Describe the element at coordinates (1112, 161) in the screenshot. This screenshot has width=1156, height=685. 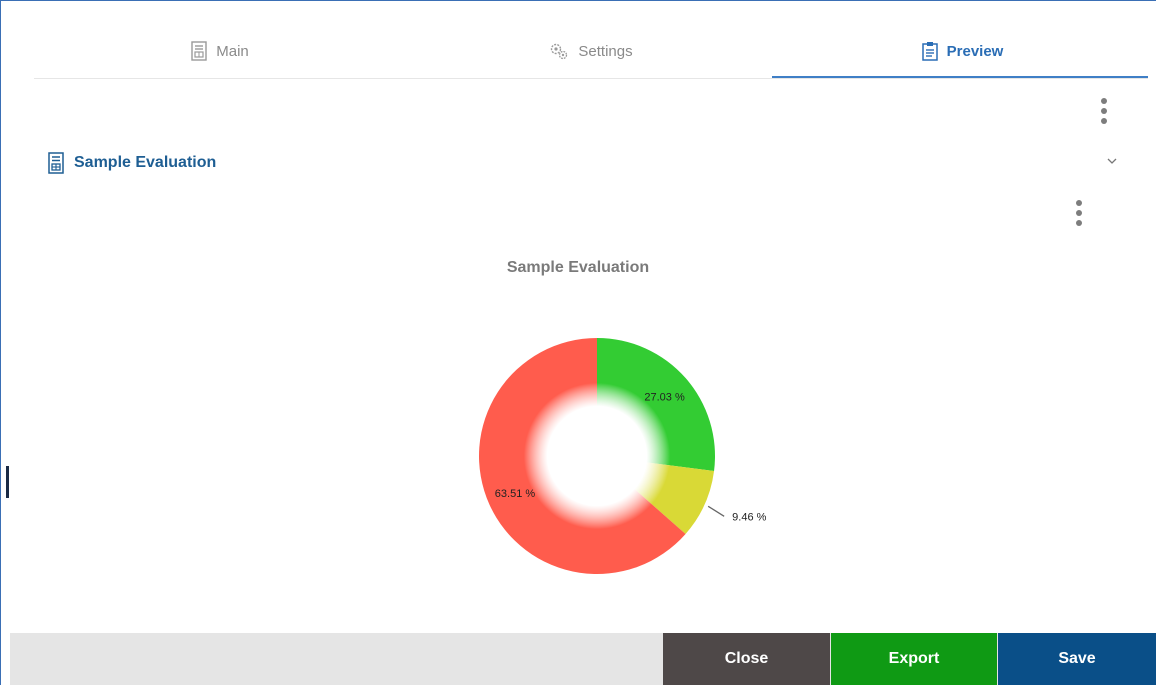
I see `chevron-down-icon` at that location.